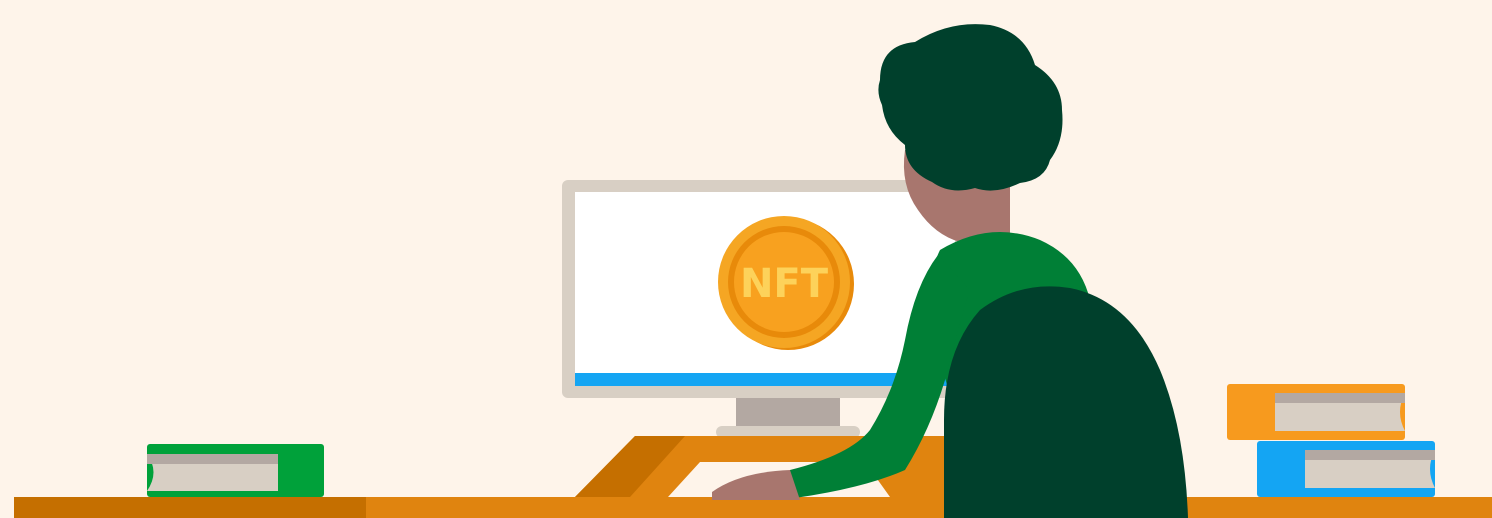  Describe the element at coordinates (788, 417) in the screenshot. I see `monitor-stand` at that location.